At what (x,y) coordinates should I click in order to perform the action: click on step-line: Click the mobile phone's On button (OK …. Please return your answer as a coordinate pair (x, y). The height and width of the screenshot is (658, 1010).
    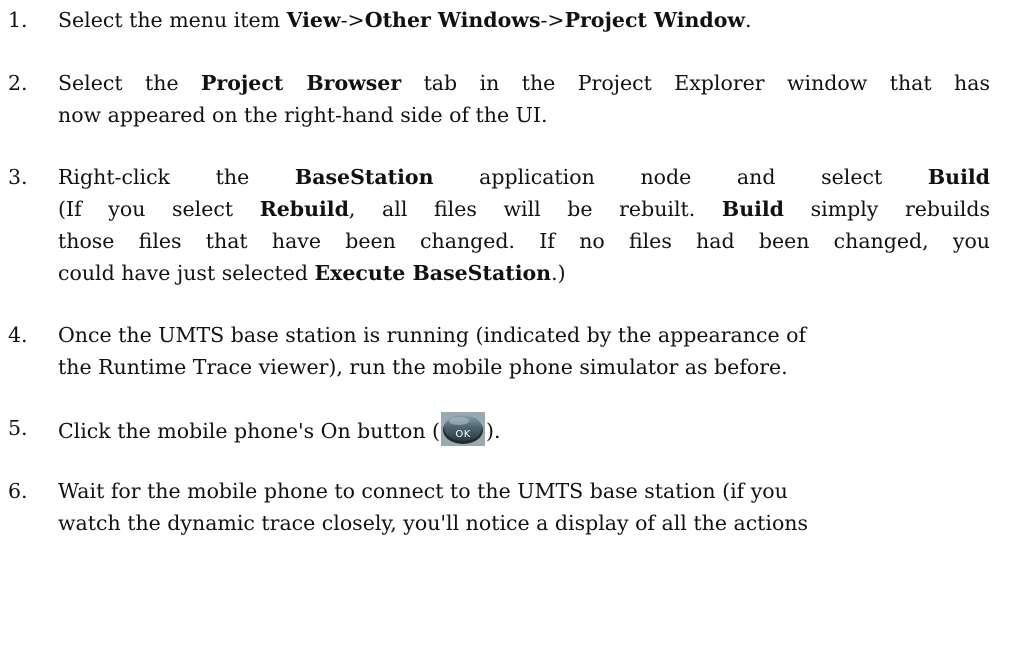
    Looking at the image, I should click on (524, 429).